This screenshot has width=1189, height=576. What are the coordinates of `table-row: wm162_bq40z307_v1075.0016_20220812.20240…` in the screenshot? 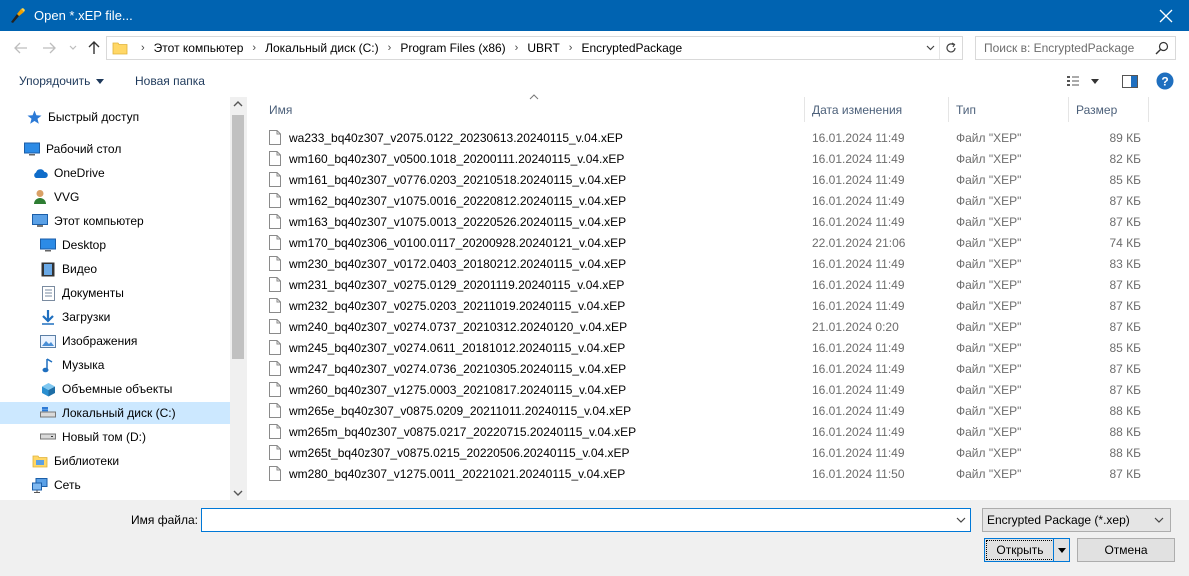 It's located at (719, 200).